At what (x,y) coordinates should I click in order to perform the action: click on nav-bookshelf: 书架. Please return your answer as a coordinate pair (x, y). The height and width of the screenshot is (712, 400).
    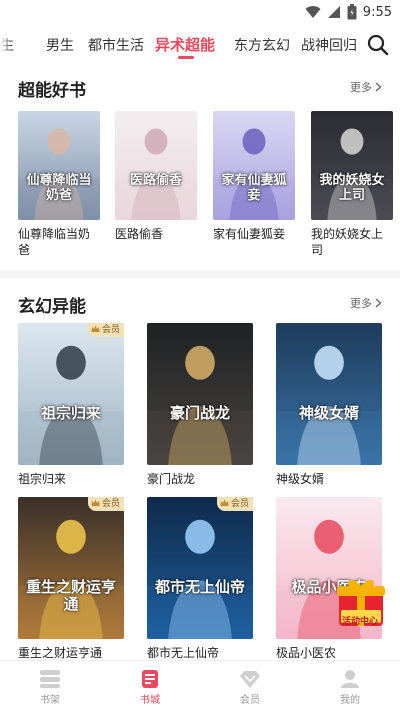
    Looking at the image, I should click on (50, 687).